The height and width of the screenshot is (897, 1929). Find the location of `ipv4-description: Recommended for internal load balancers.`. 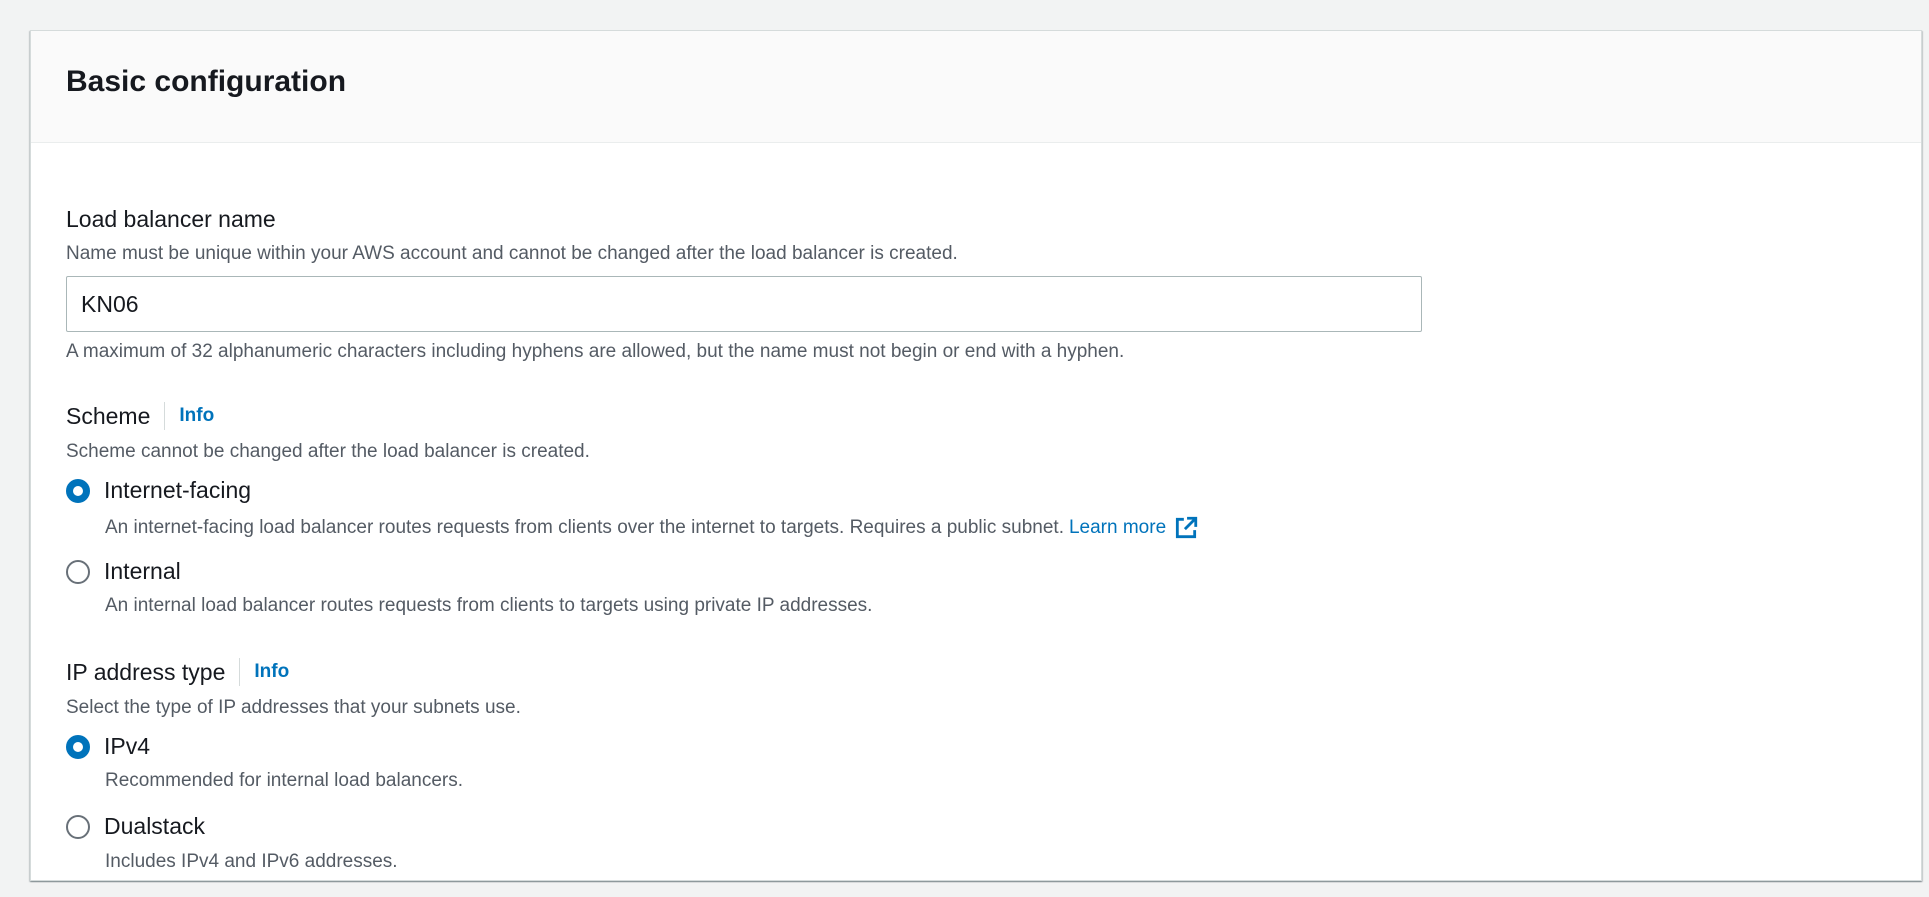

ipv4-description: Recommended for internal load balancers. is located at coordinates (284, 780).